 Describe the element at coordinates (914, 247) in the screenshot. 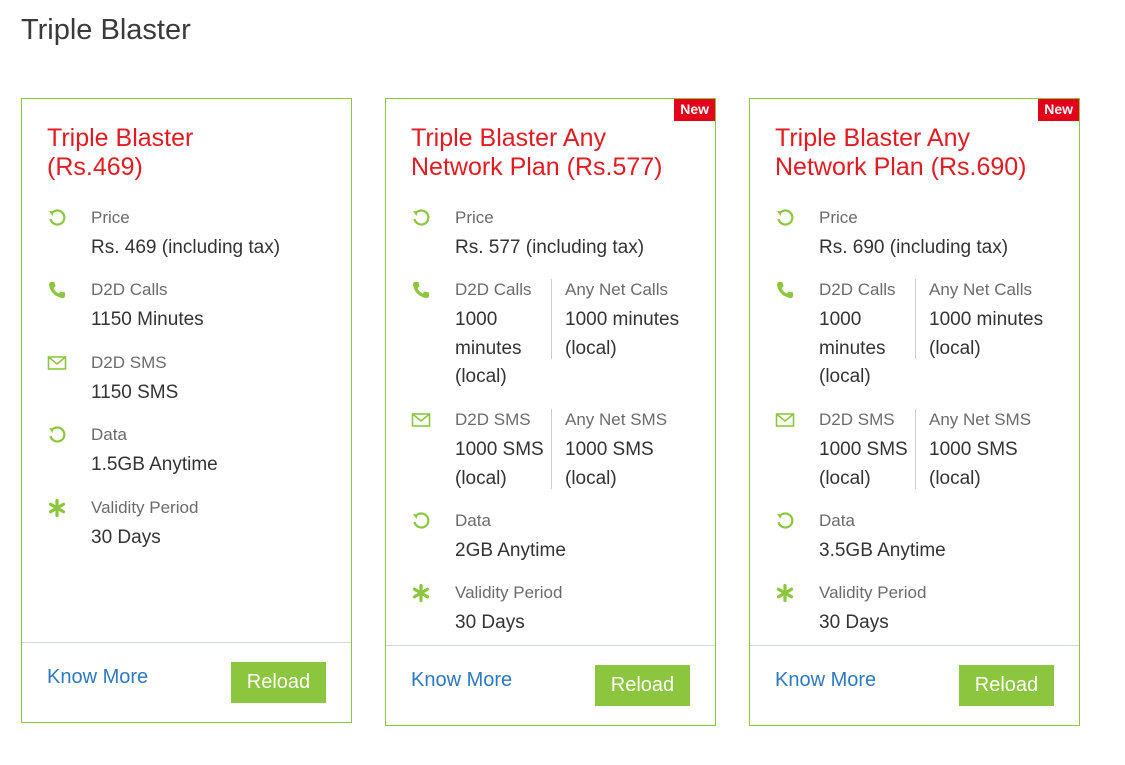

I see `price-value: Rs. 690 (including tax)` at that location.